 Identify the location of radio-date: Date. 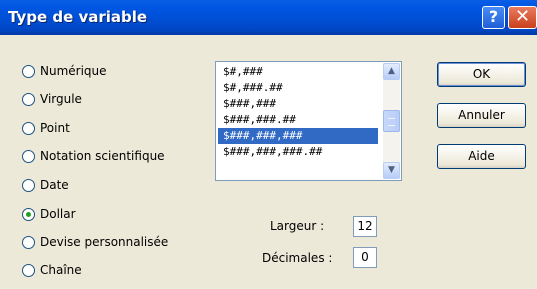
(45, 185).